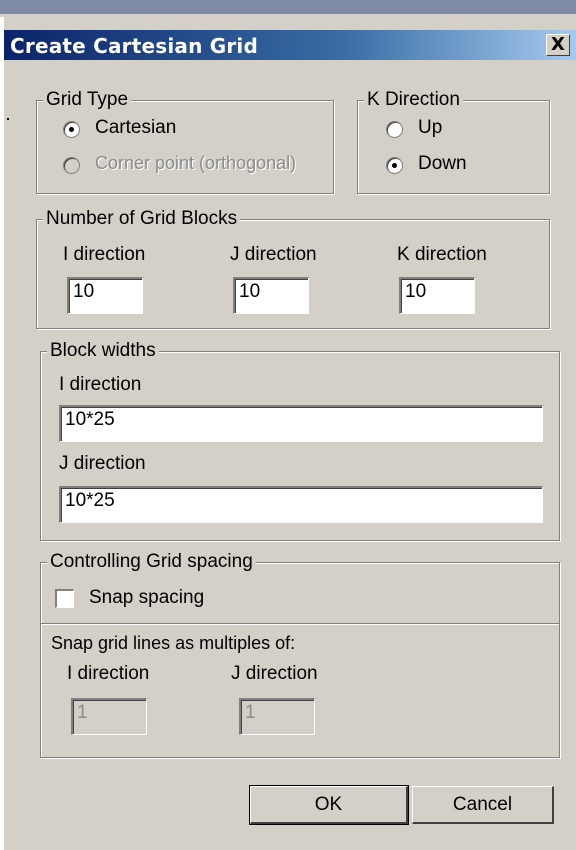 Image resolution: width=576 pixels, height=850 pixels. What do you see at coordinates (173, 643) in the screenshot?
I see `snap-multiples-label: Snap grid lines as multiples of:` at bounding box center [173, 643].